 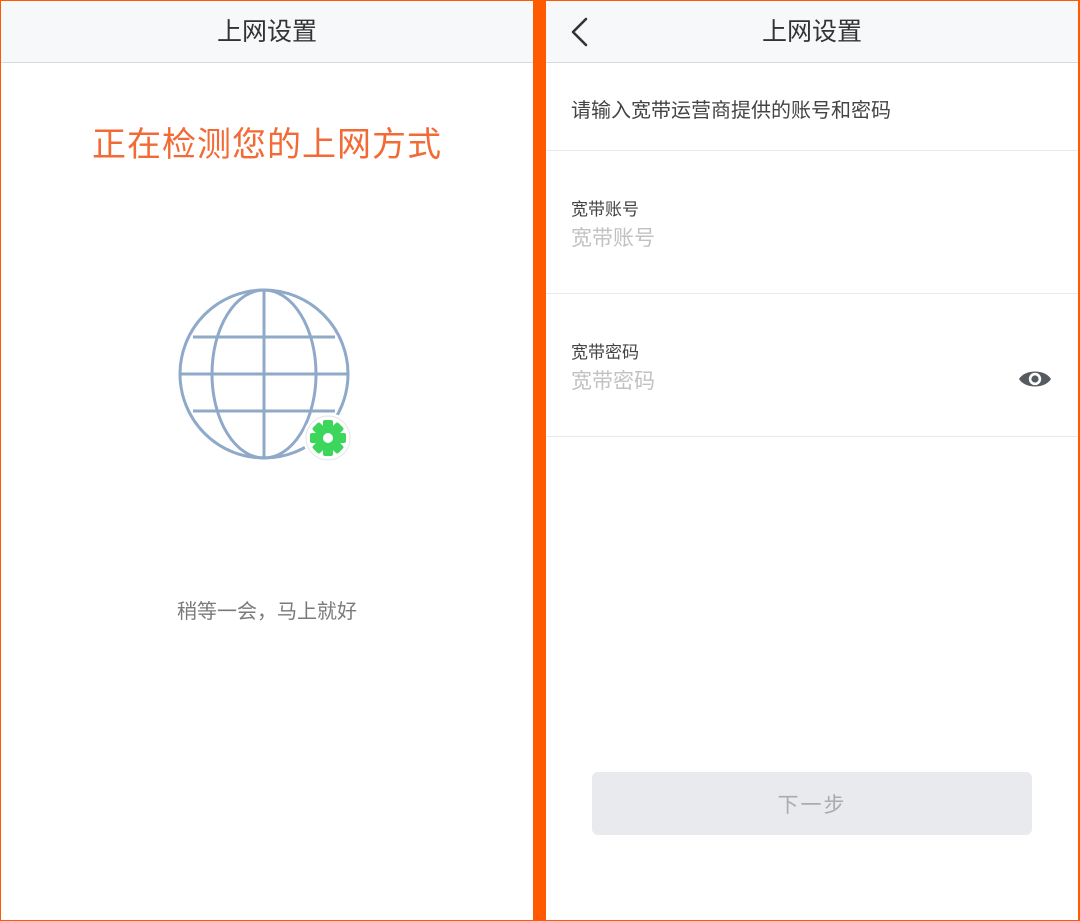 I want to click on account-field: 宽带账号, so click(x=812, y=222).